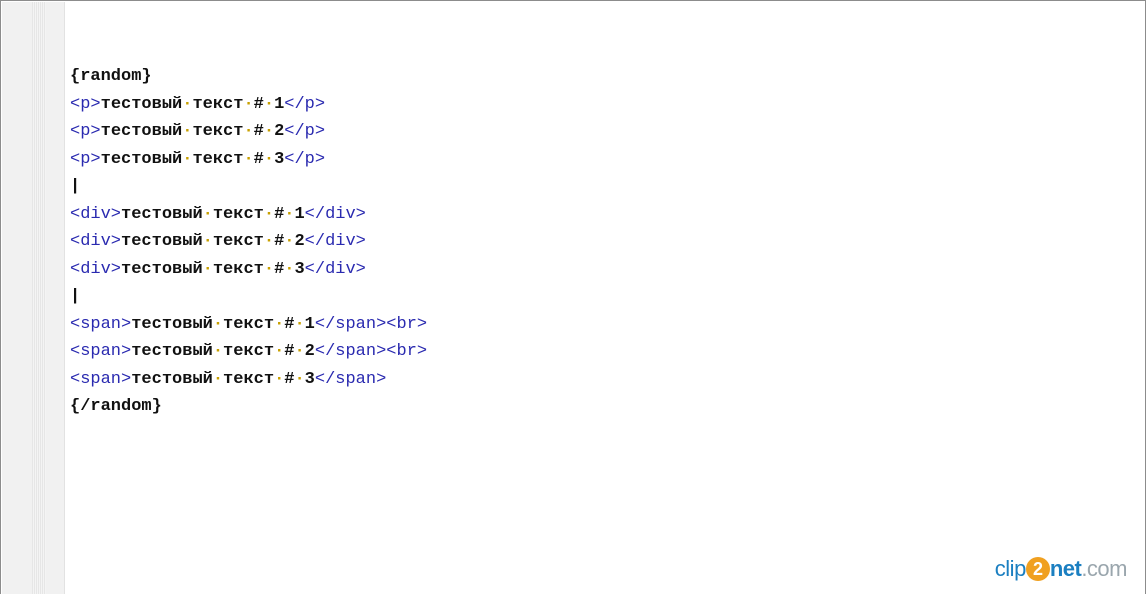  I want to click on code-line: <div>тестовый·текст·#·3</div>, so click(600, 270).